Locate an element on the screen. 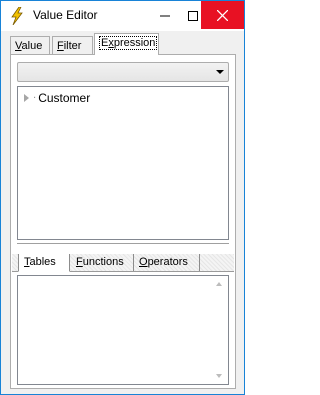  tab-filter-mnemonic: F is located at coordinates (60, 46).